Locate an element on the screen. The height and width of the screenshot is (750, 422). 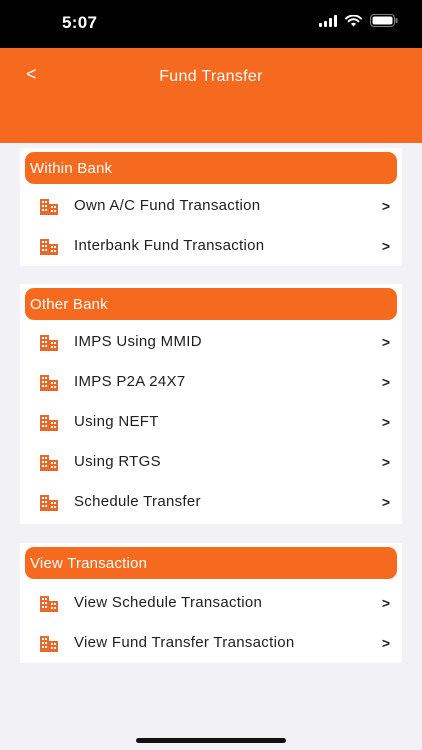
menu-item-imps-p2a-24x7: IMPS P2A 24X7 > is located at coordinates (211, 382).